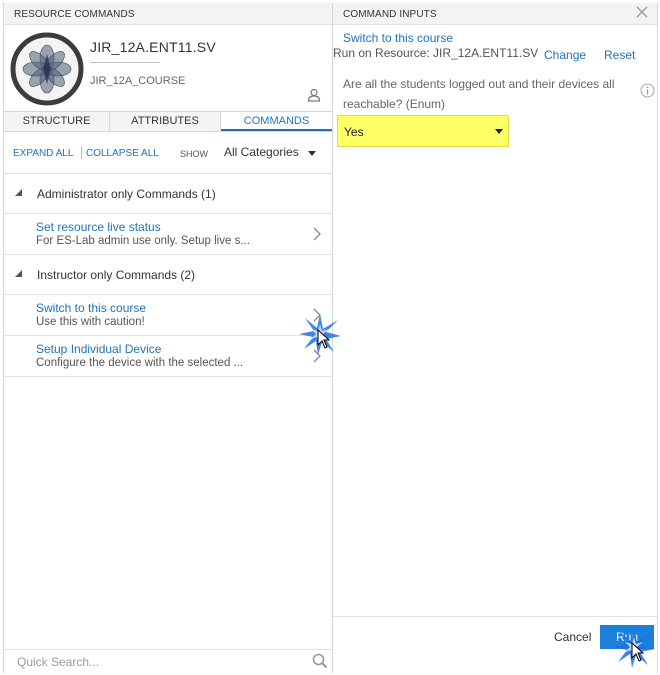 The image size is (660, 675). I want to click on command-title: Set resource live status, so click(98, 227).